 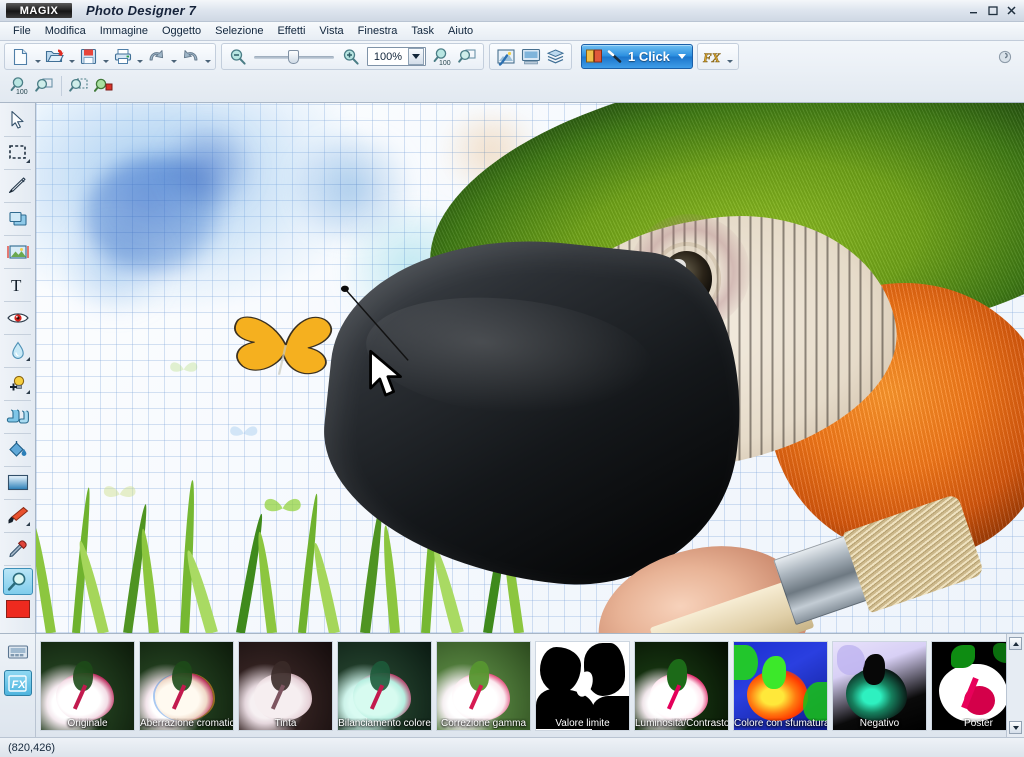 What do you see at coordinates (207, 56) in the screenshot?
I see `redo-caret` at bounding box center [207, 56].